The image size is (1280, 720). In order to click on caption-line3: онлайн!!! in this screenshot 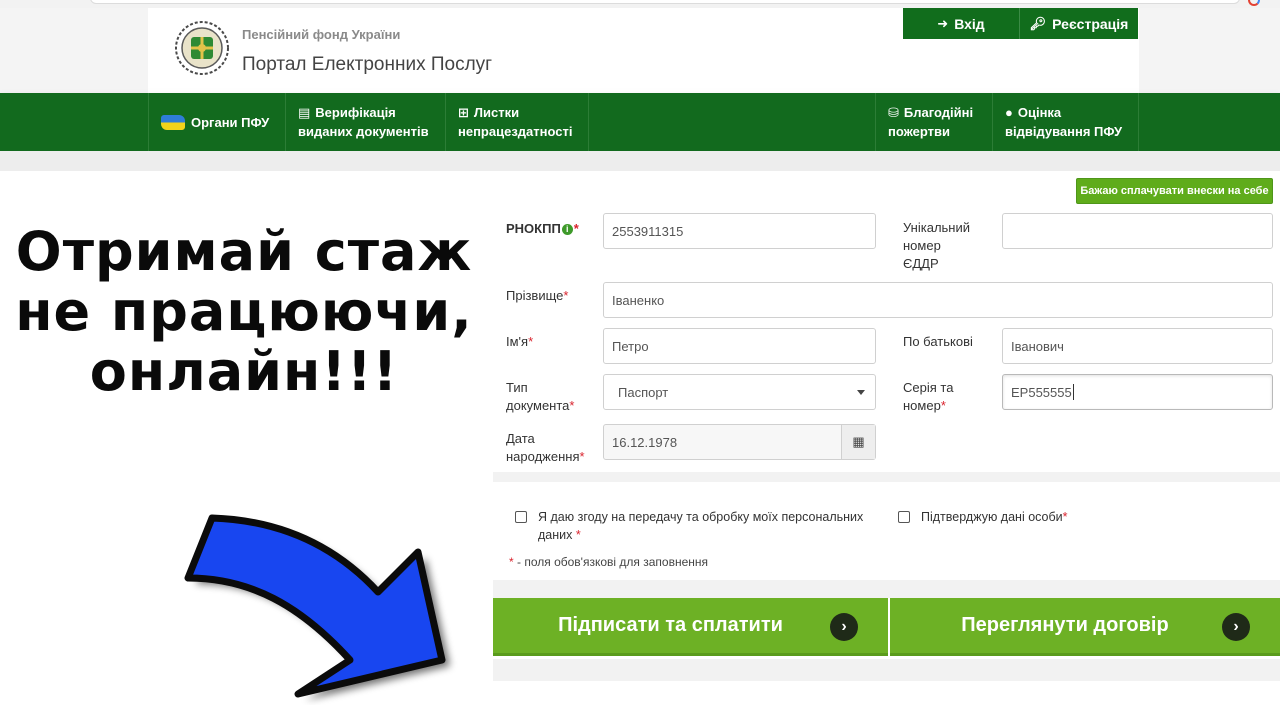, I will do `click(244, 371)`.